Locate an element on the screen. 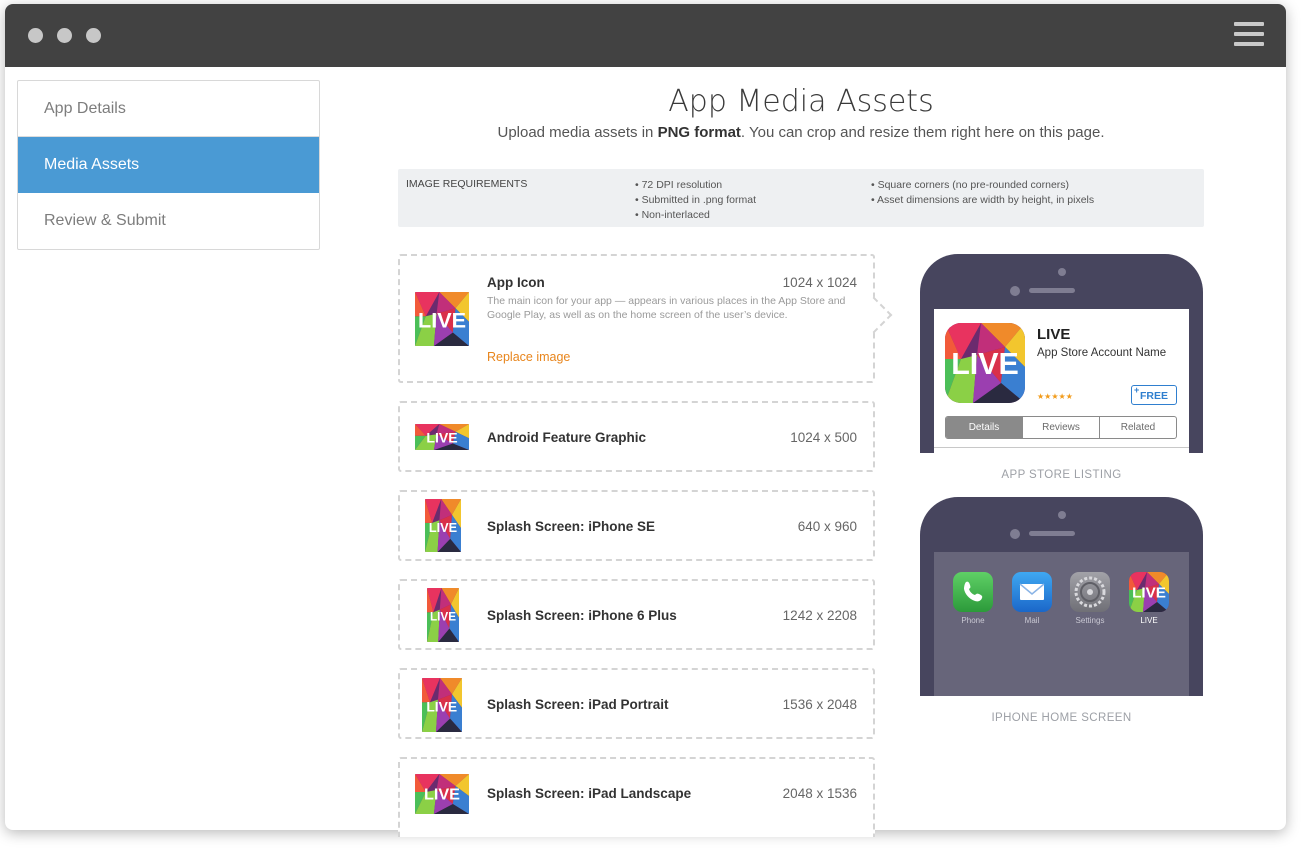 This screenshot has width=1314, height=858. home-app-phone: Phone is located at coordinates (973, 598).